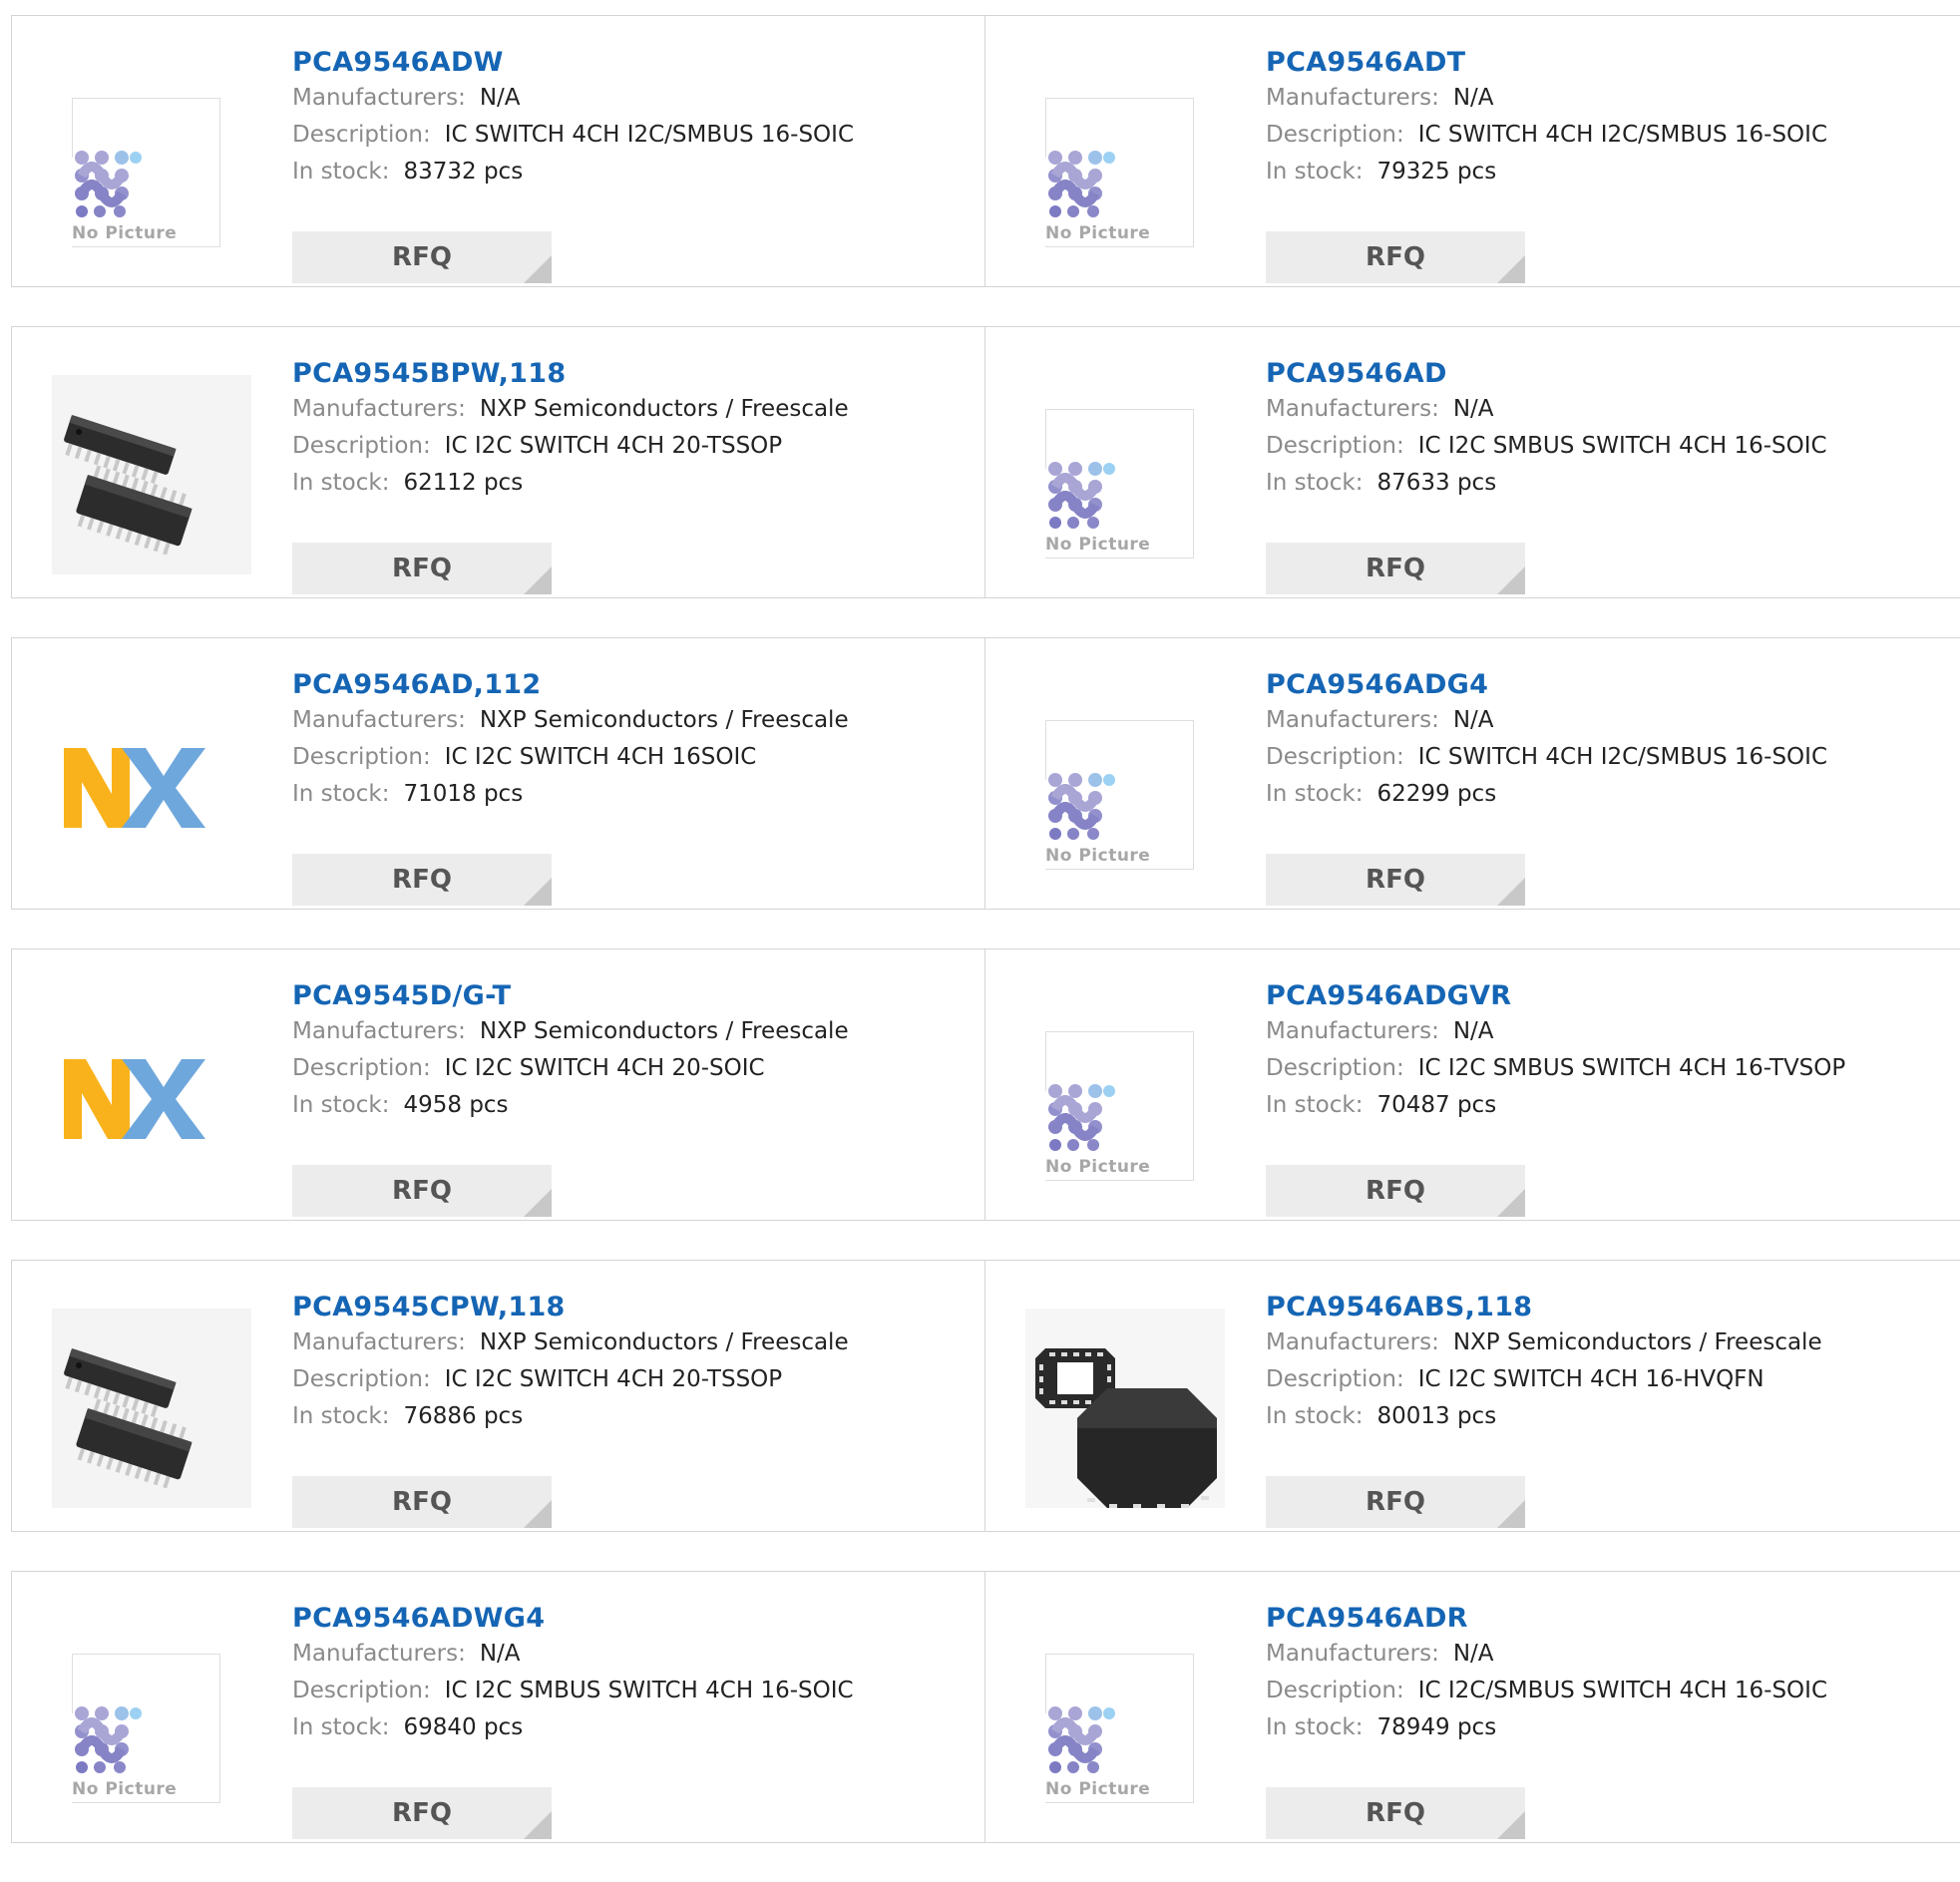  I want to click on product-title-link: PCA9546ADR, so click(1367, 1619).